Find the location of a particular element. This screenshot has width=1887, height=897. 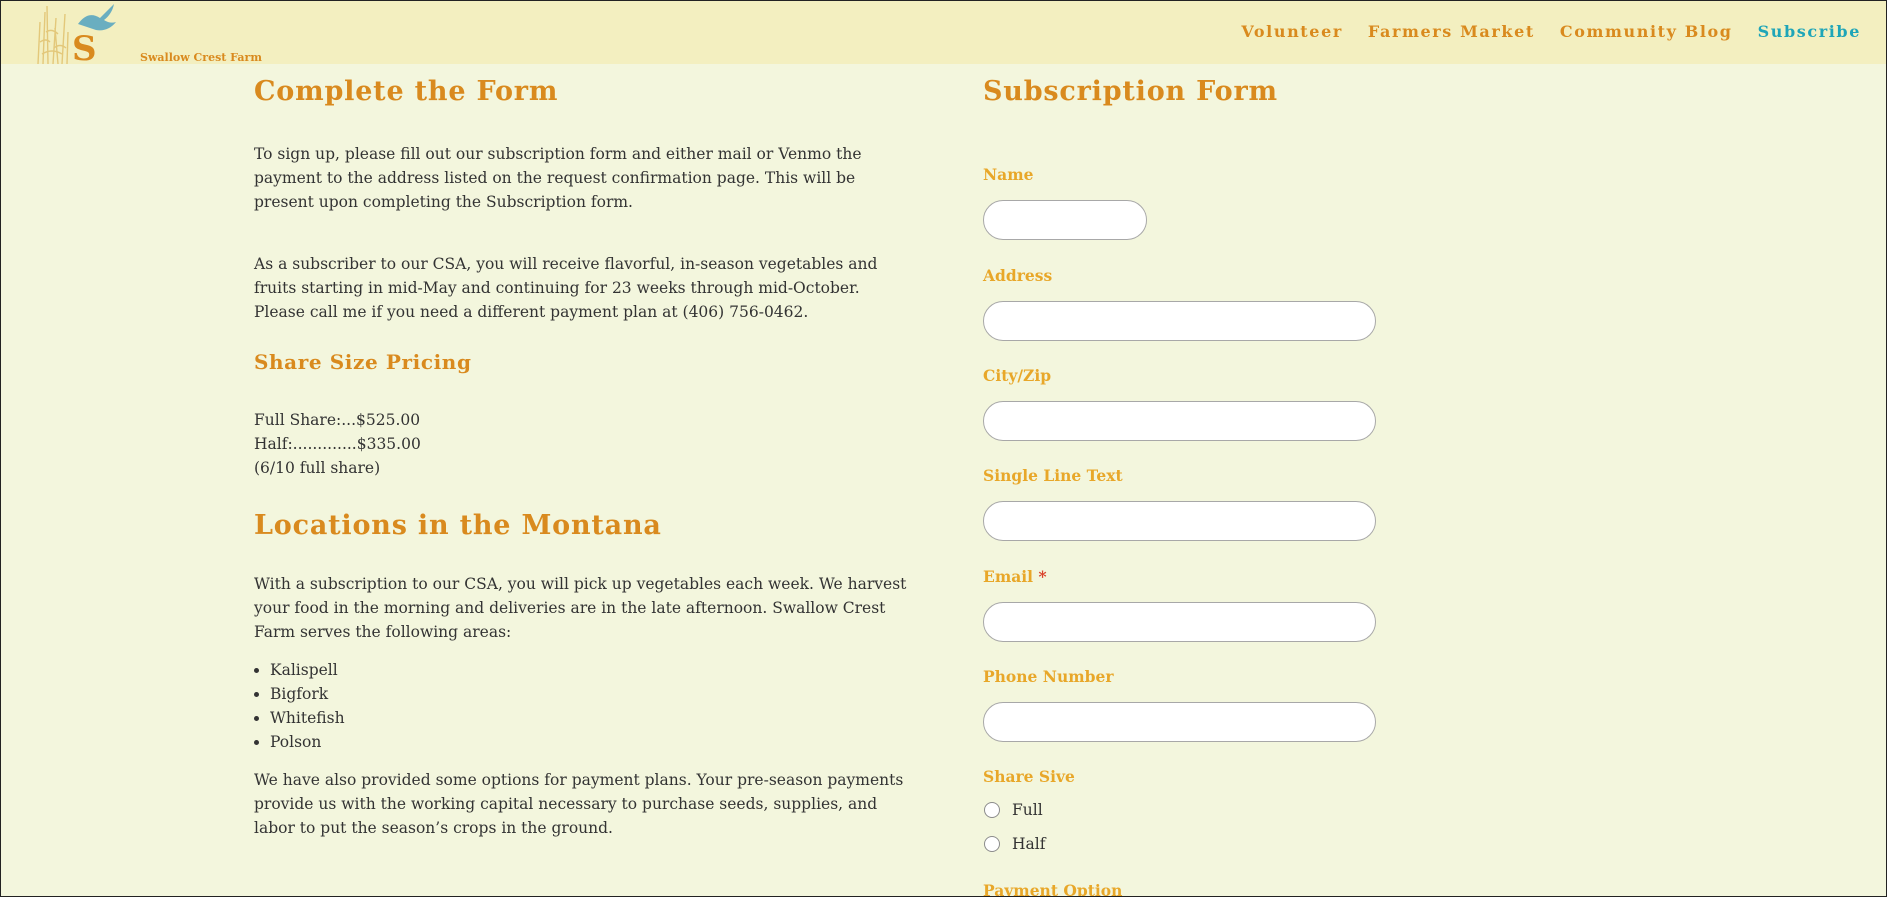

nav-volunteer: Volunteer is located at coordinates (1292, 31).